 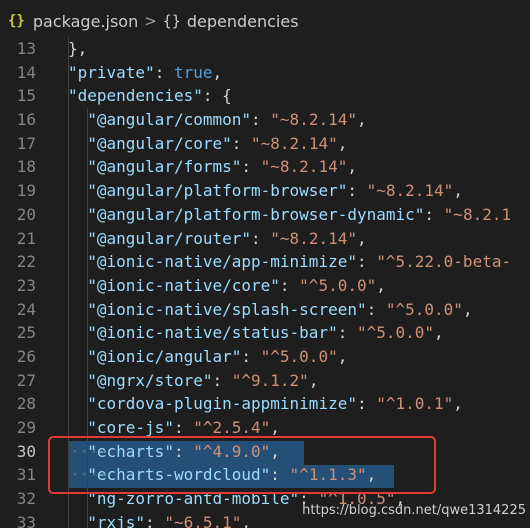 What do you see at coordinates (256, 214) in the screenshot?
I see `json-key: "@angular/platform-browser-dynamic"` at bounding box center [256, 214].